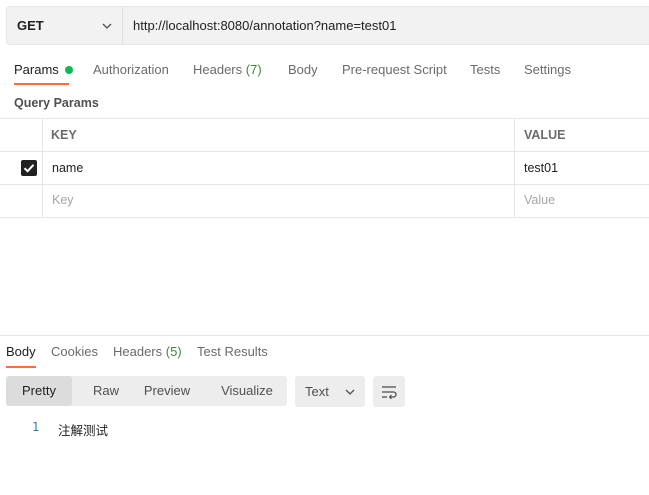 Image resolution: width=649 pixels, height=495 pixels. What do you see at coordinates (67, 168) in the screenshot?
I see `param-key-cell: name` at bounding box center [67, 168].